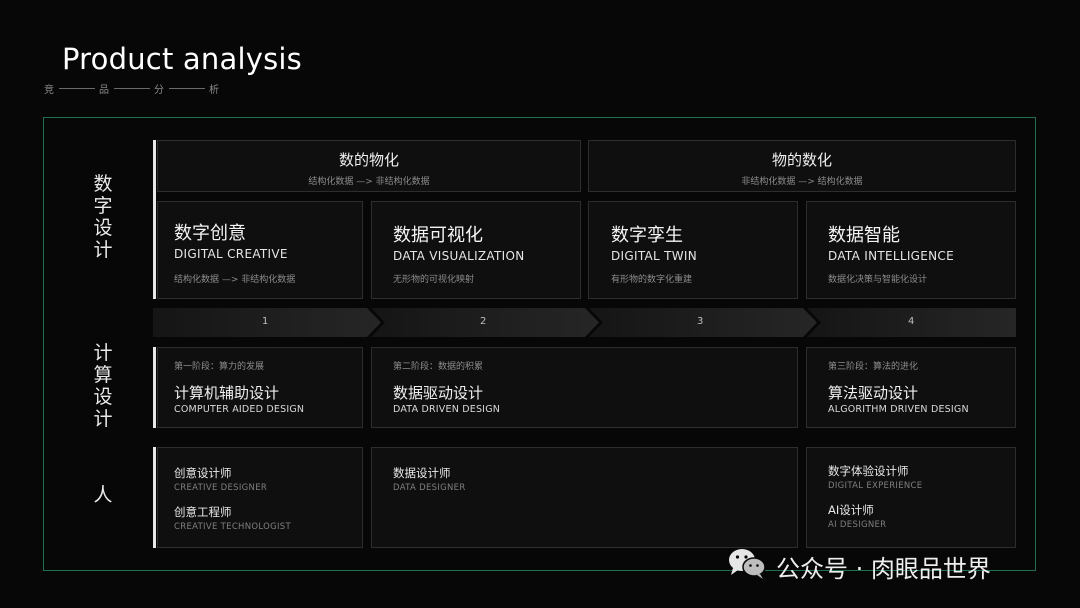 The image size is (1080, 608). What do you see at coordinates (203, 473) in the screenshot?
I see `role-title-cn: 创意设计师` at bounding box center [203, 473].